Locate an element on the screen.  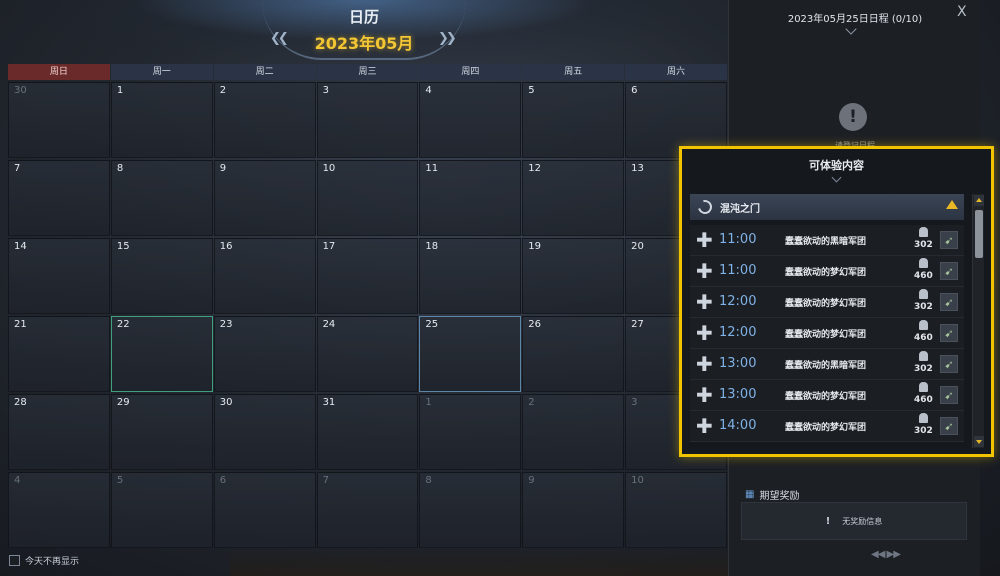
calendar-day-cell: 25 is located at coordinates (470, 354).